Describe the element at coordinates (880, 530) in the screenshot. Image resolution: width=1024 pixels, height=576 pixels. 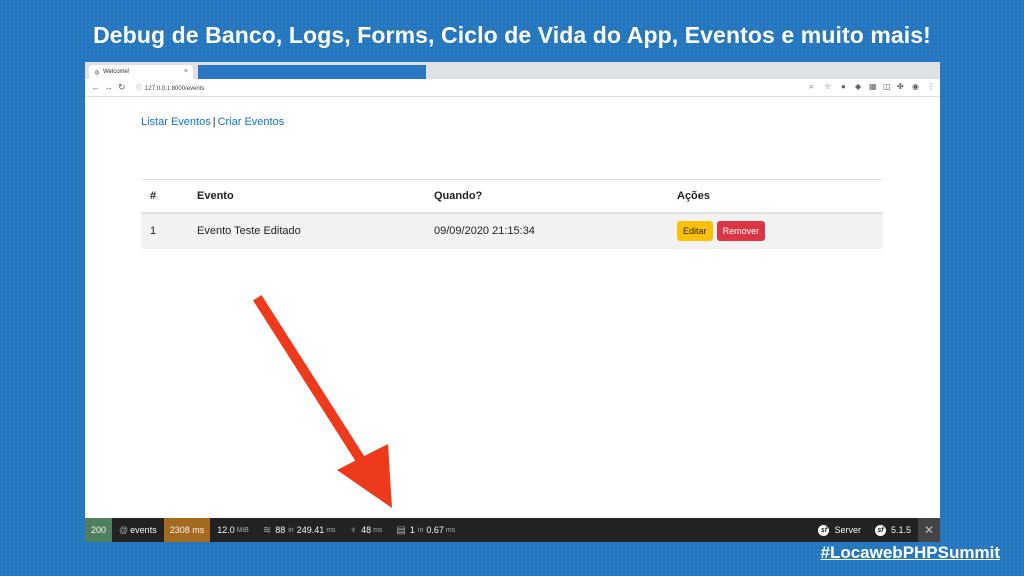
I see `symfony-version-icon: sf` at that location.